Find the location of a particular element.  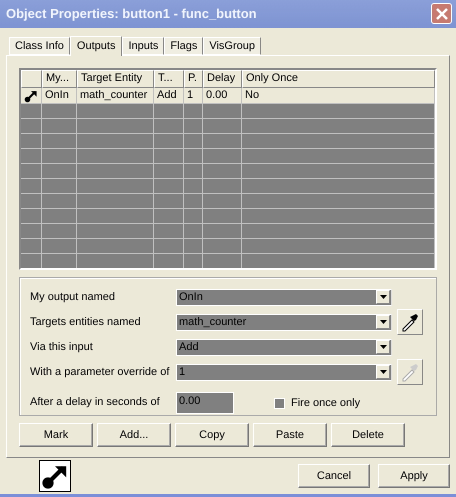

dialog-button: Apply is located at coordinates (414, 476).